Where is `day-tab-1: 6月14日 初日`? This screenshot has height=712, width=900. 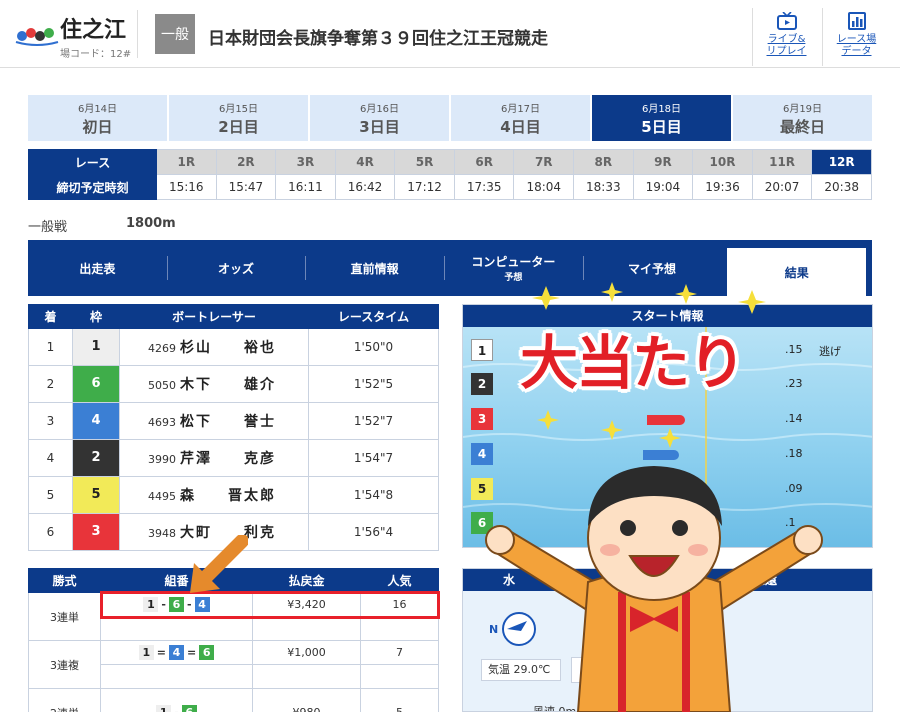 day-tab-1: 6月14日 初日 is located at coordinates (97, 118).